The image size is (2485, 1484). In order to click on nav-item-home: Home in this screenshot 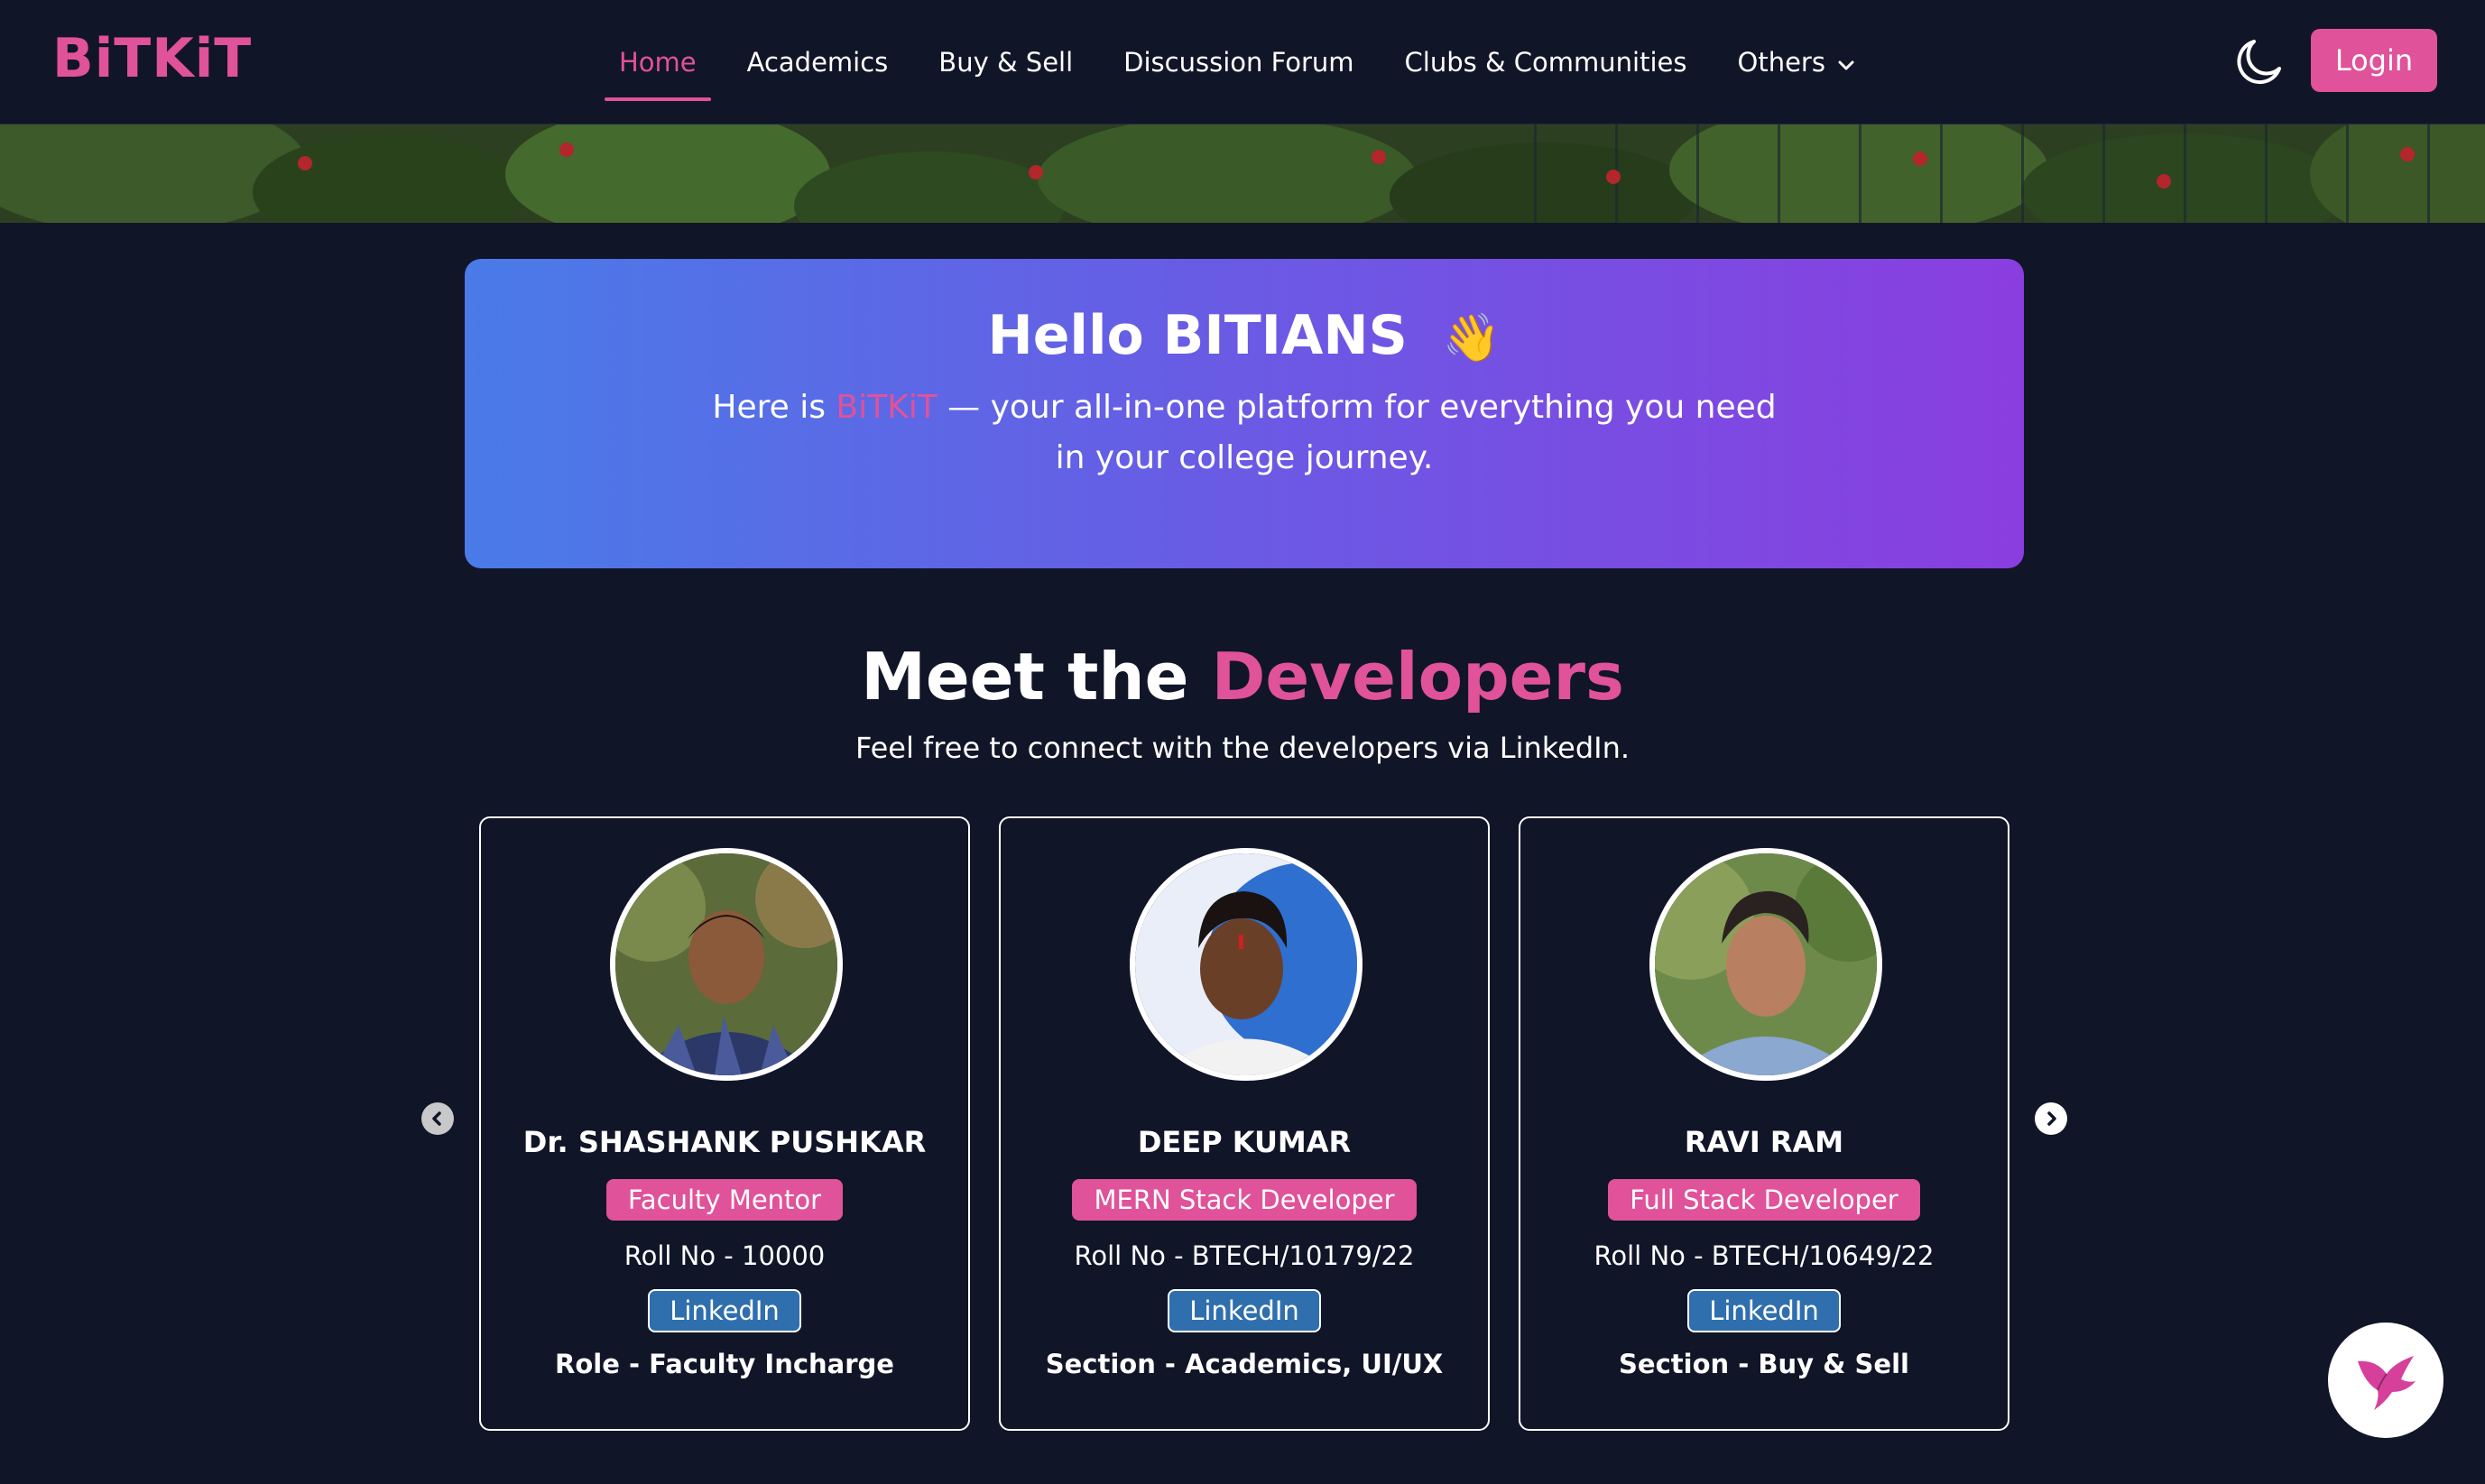, I will do `click(658, 62)`.